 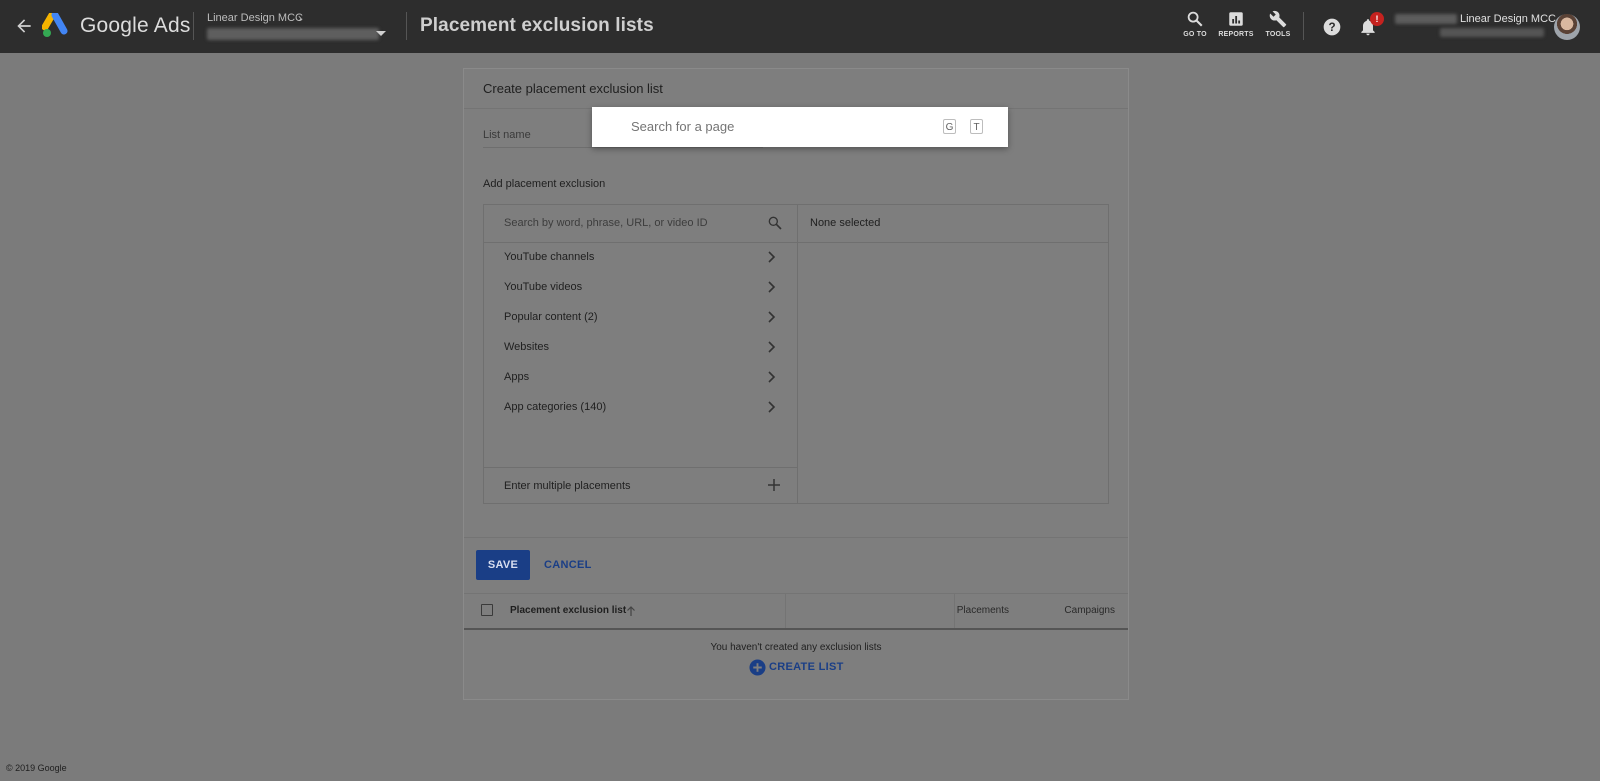 What do you see at coordinates (640, 348) in the screenshot?
I see `category-websites: Websites` at bounding box center [640, 348].